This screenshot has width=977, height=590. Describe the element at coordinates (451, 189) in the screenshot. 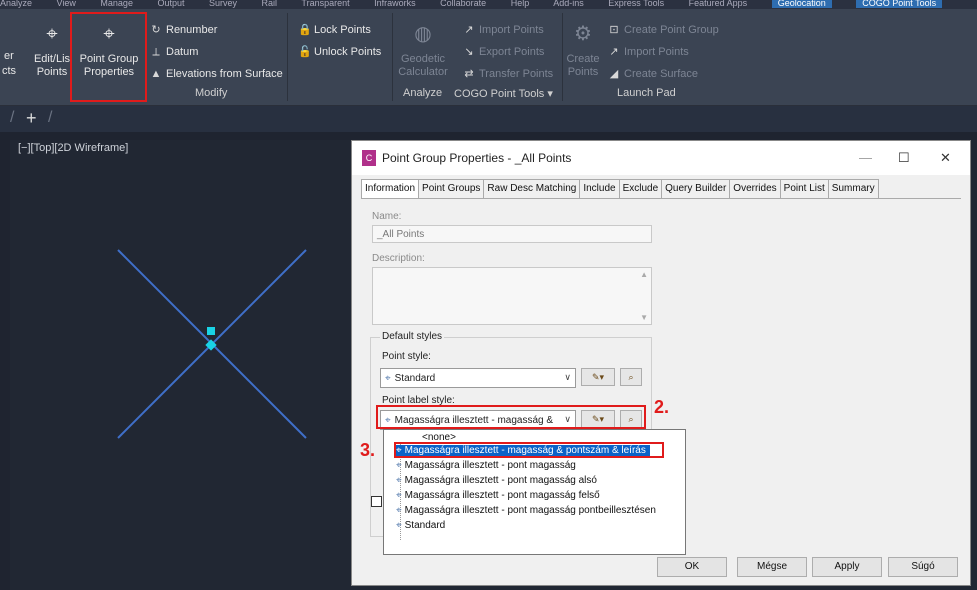

I see `tab-point-groups: Point Groups` at that location.